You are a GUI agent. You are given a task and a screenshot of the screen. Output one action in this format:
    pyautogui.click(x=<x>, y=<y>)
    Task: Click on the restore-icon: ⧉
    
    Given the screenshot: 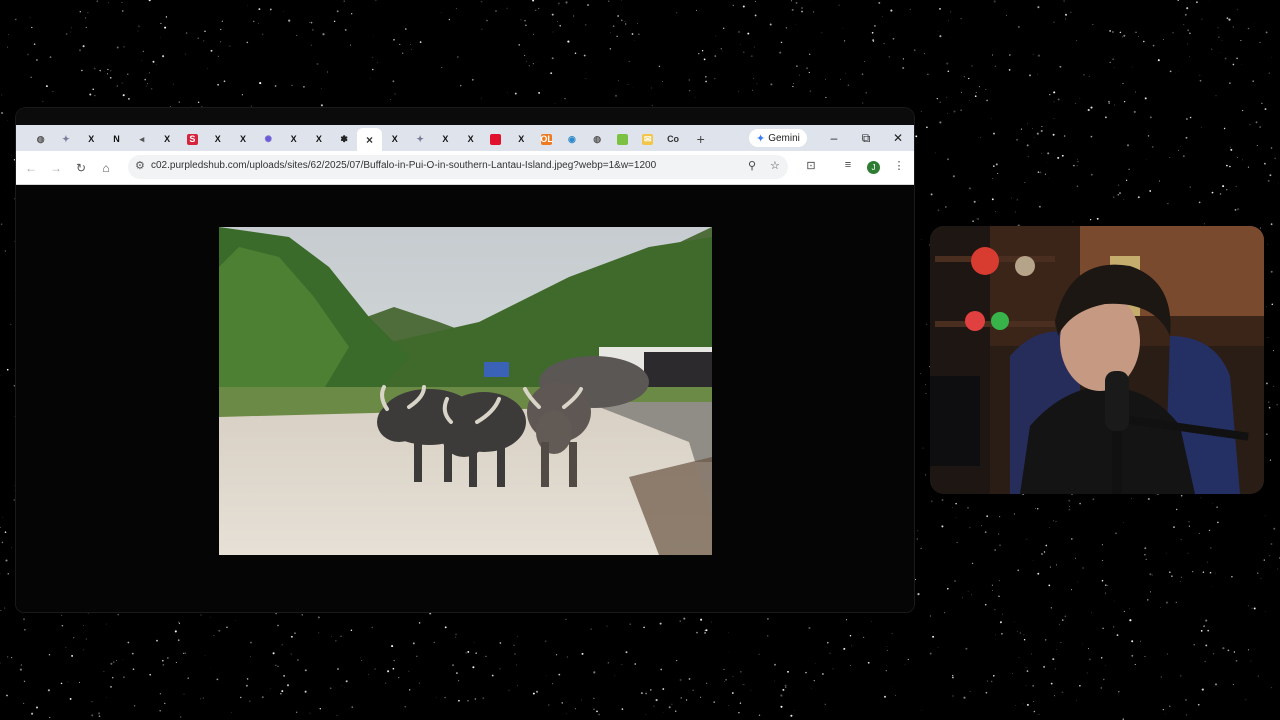 What is the action you would take?
    pyautogui.click(x=866, y=138)
    